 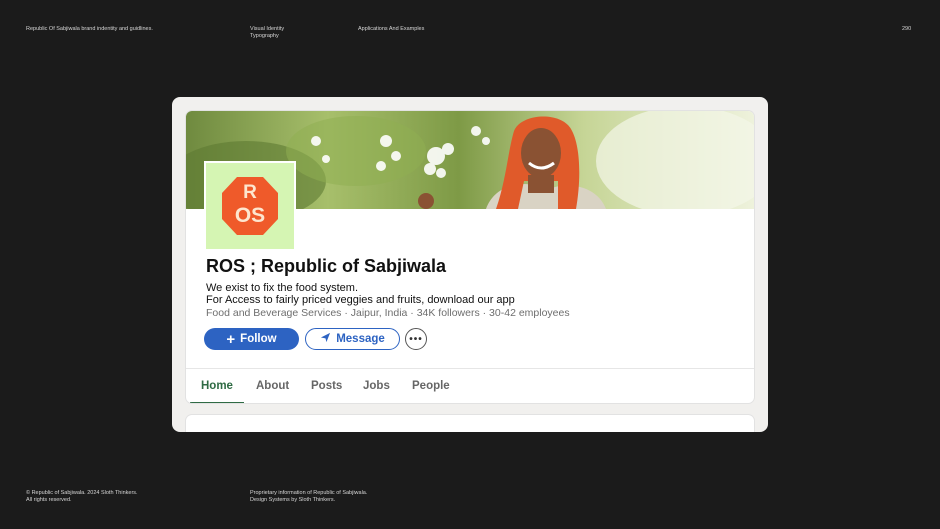 I want to click on tab-about: About, so click(x=272, y=386).